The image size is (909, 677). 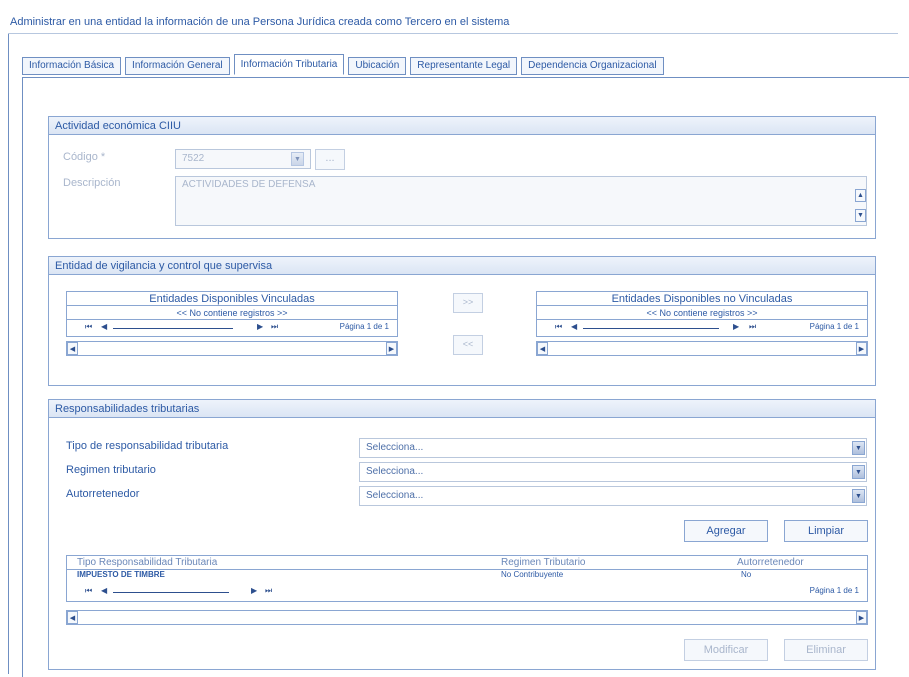 I want to click on regimen-tributario-dropdown-arrow: ▼, so click(x=858, y=472).